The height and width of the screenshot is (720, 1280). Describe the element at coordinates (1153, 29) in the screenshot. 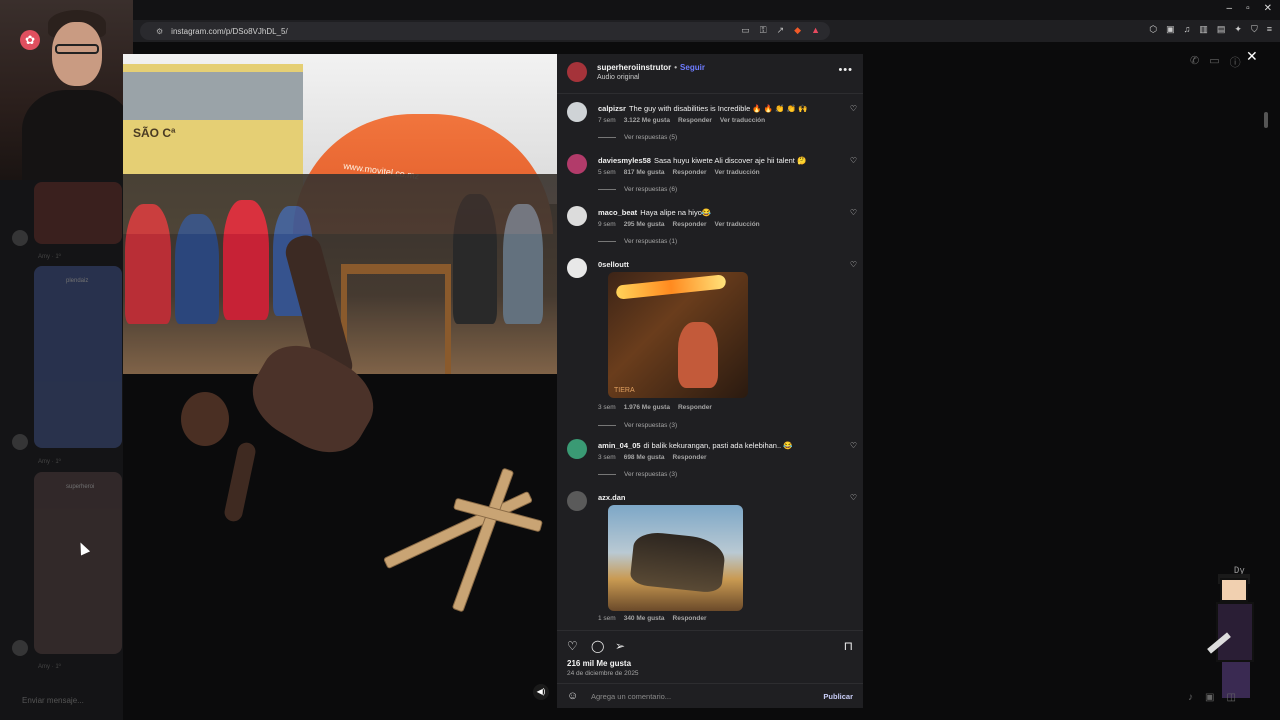

I see `extension-icon: ⬡` at that location.